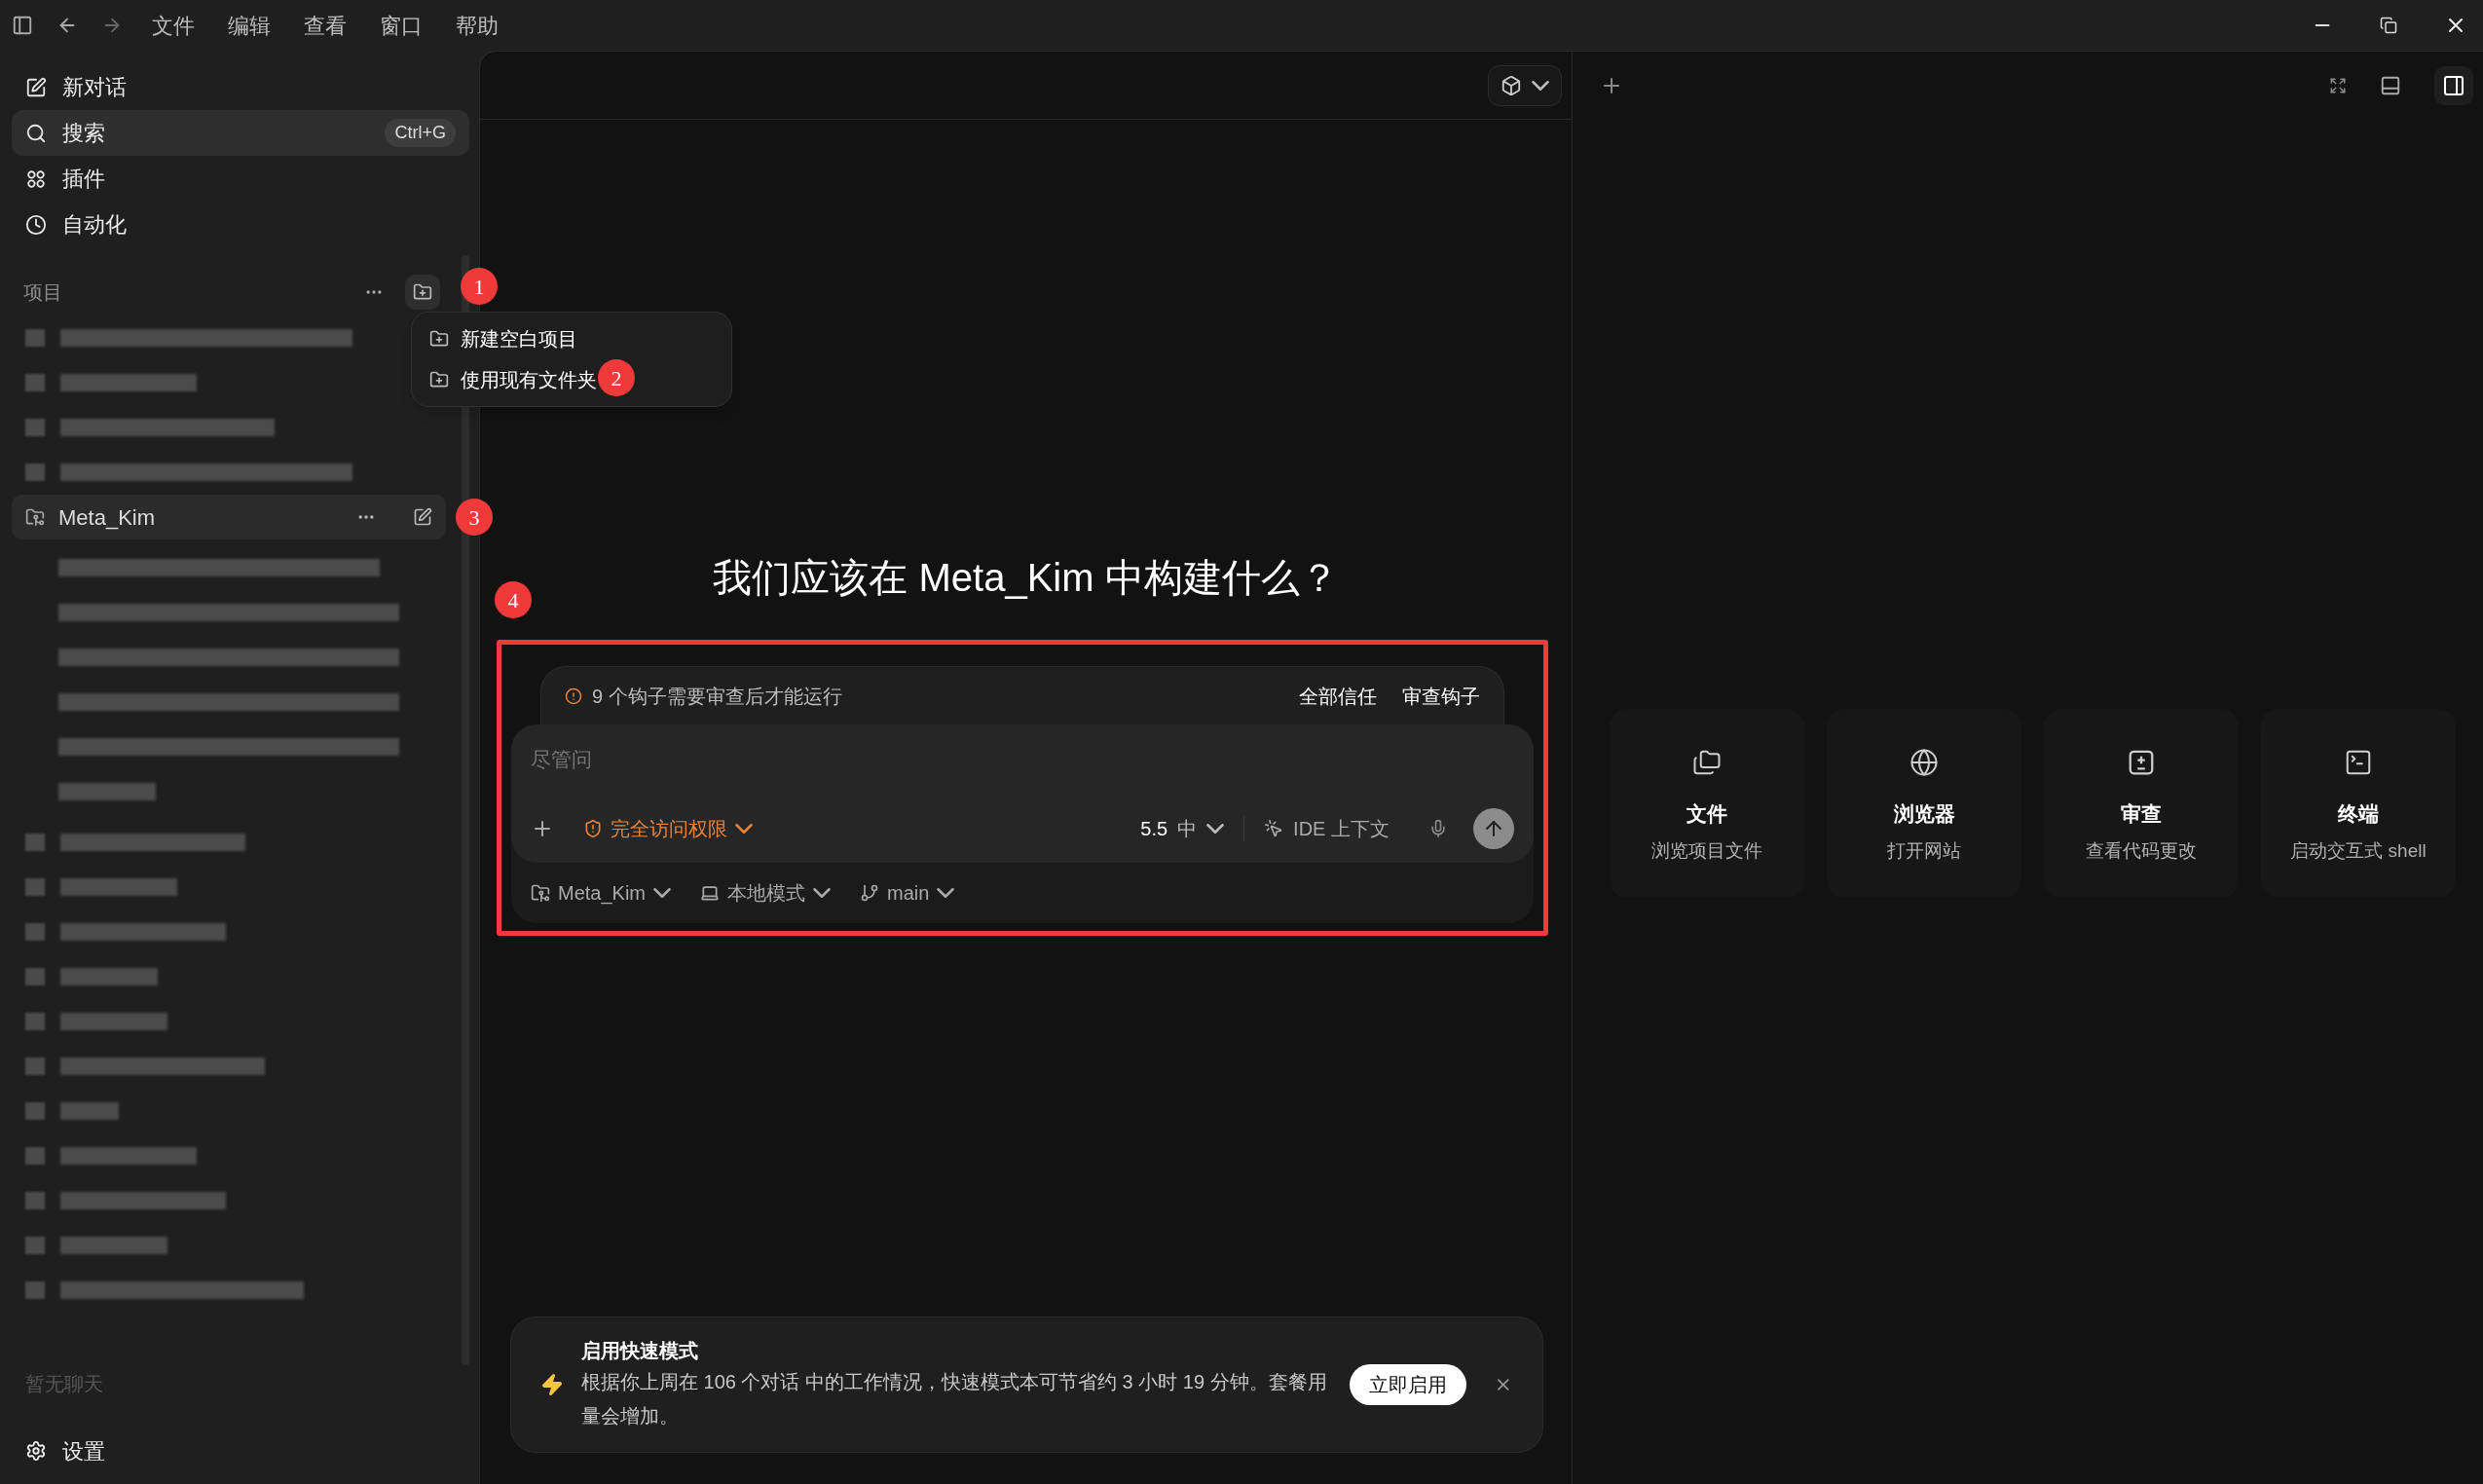  Describe the element at coordinates (2359, 762) in the screenshot. I see `terminal-icon` at that location.